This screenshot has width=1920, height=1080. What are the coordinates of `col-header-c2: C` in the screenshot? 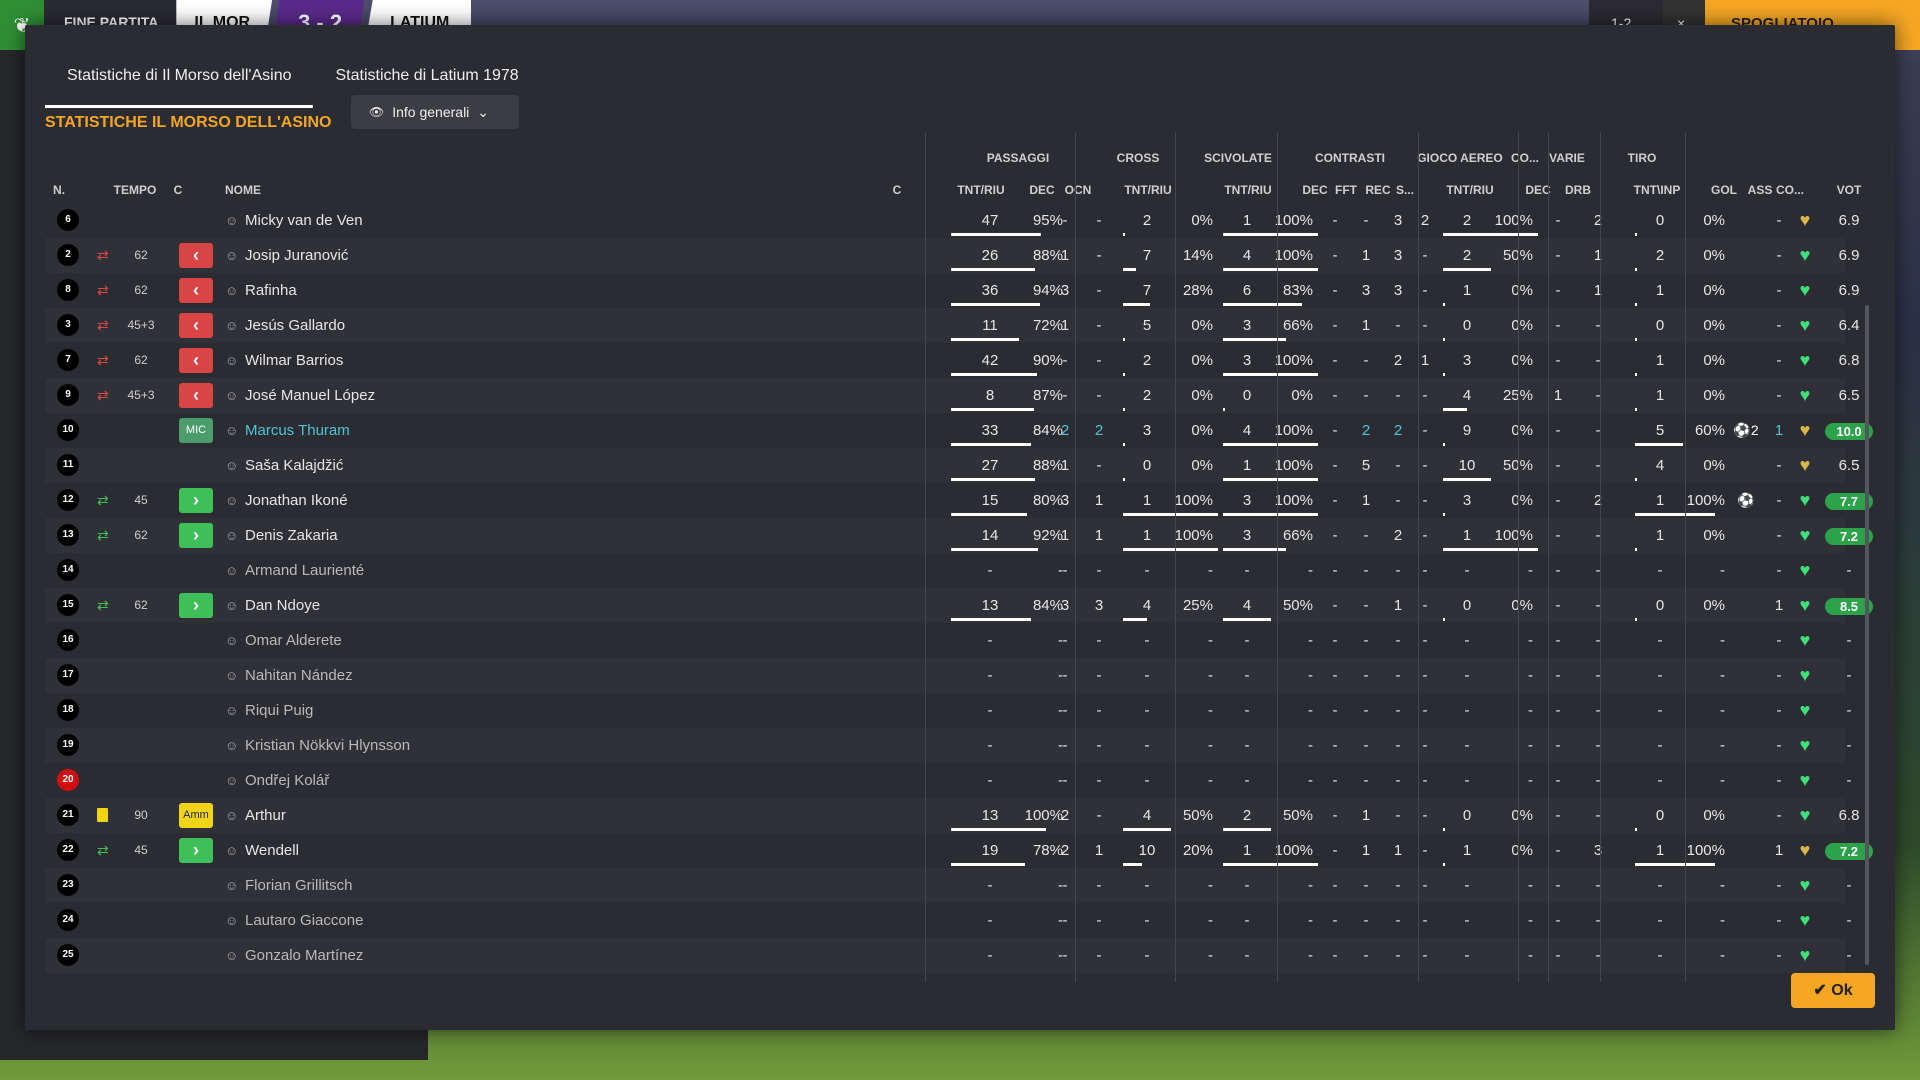 It's located at (897, 190).